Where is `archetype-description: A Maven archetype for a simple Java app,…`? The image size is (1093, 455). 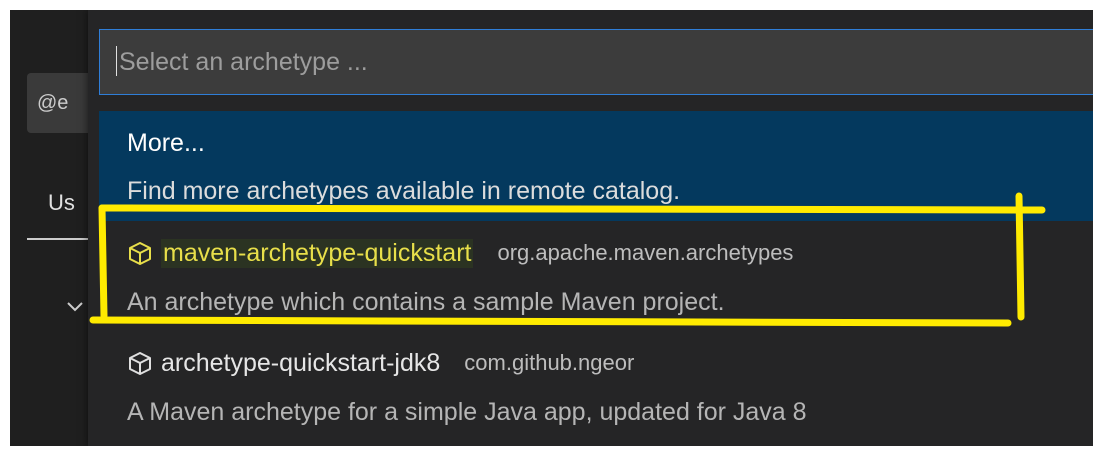
archetype-description: A Maven archetype for a simple Java app,… is located at coordinates (467, 412).